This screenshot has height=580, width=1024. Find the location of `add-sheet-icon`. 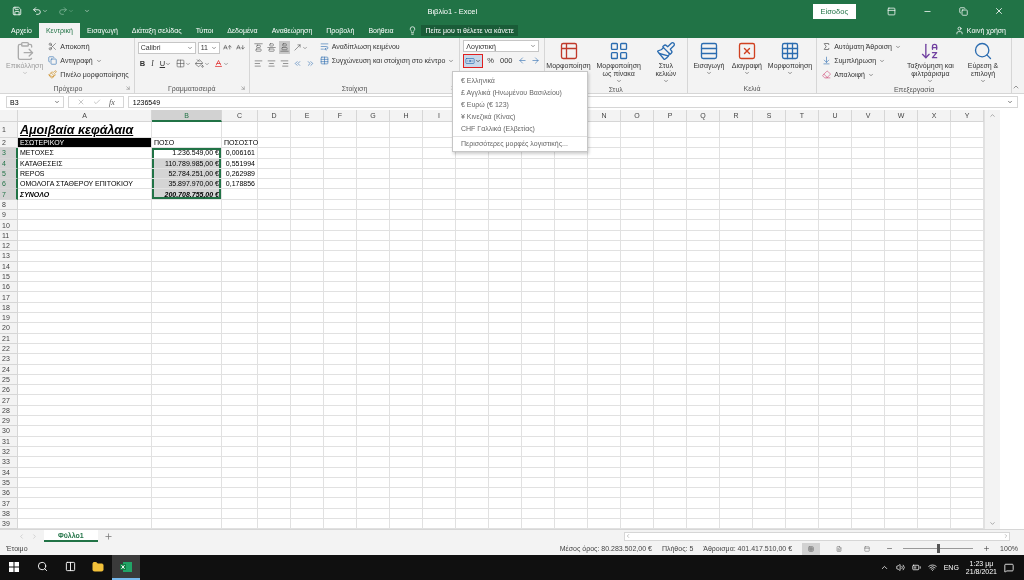

add-sheet-icon is located at coordinates (108, 536).